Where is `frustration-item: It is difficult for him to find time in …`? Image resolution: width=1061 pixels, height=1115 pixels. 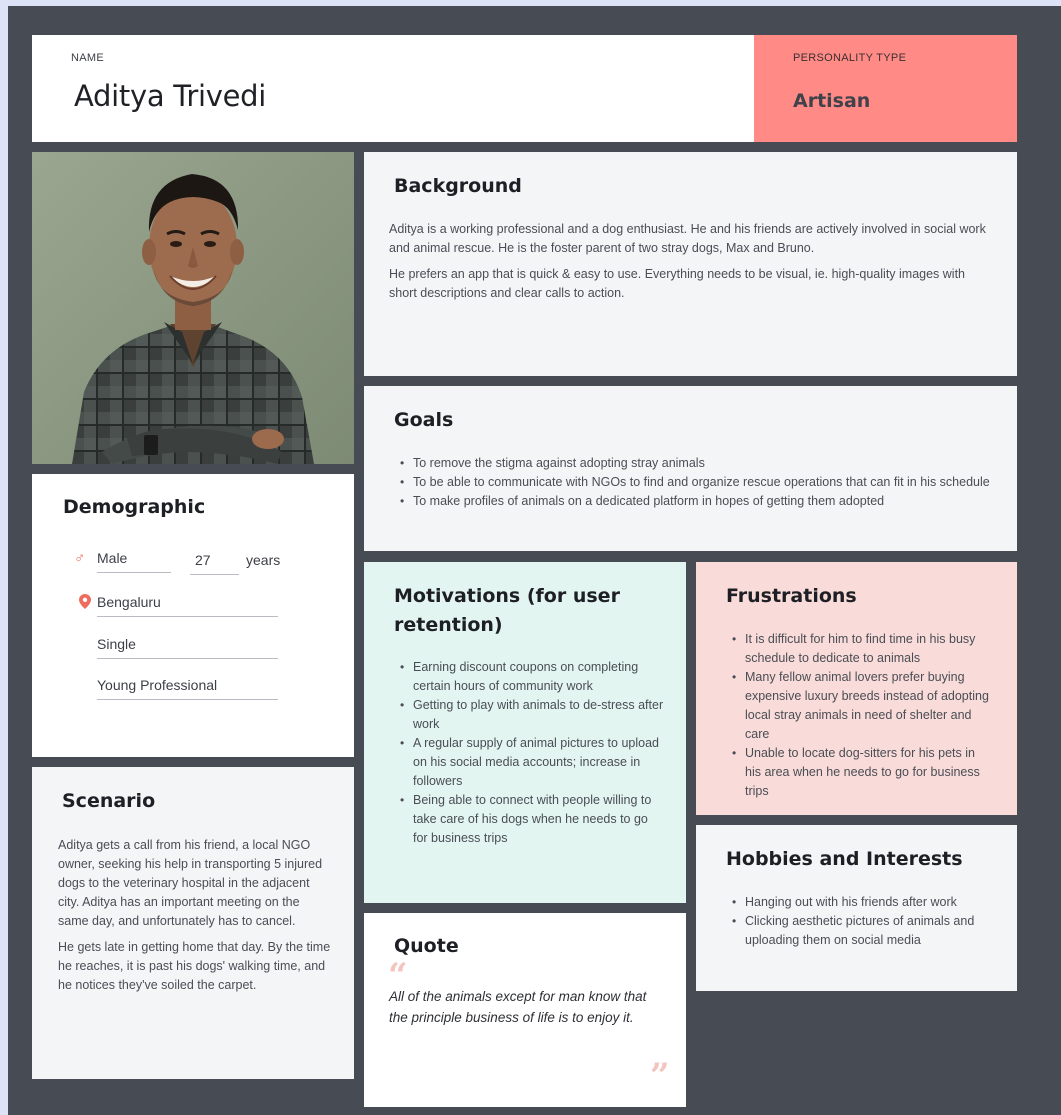 frustration-item: It is difficult for him to find time in … is located at coordinates (858, 649).